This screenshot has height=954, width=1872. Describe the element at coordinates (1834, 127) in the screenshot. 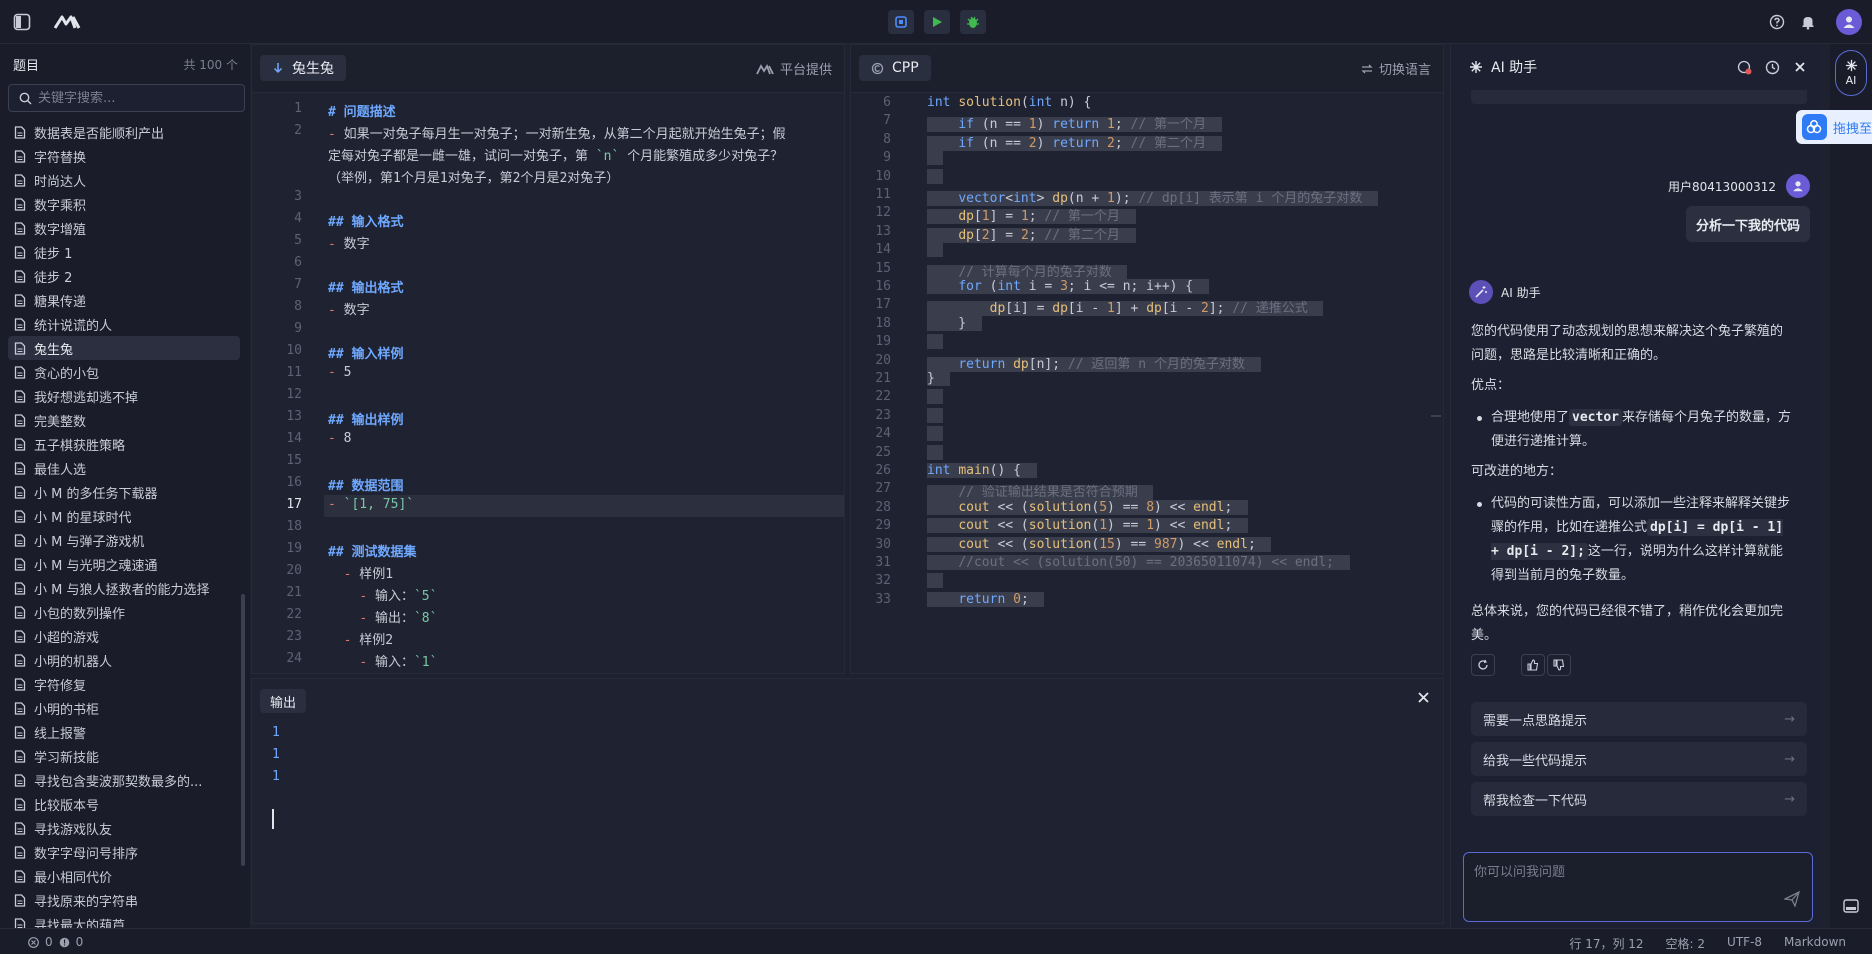

I see `drag-hint-widget: 拖拽至` at that location.